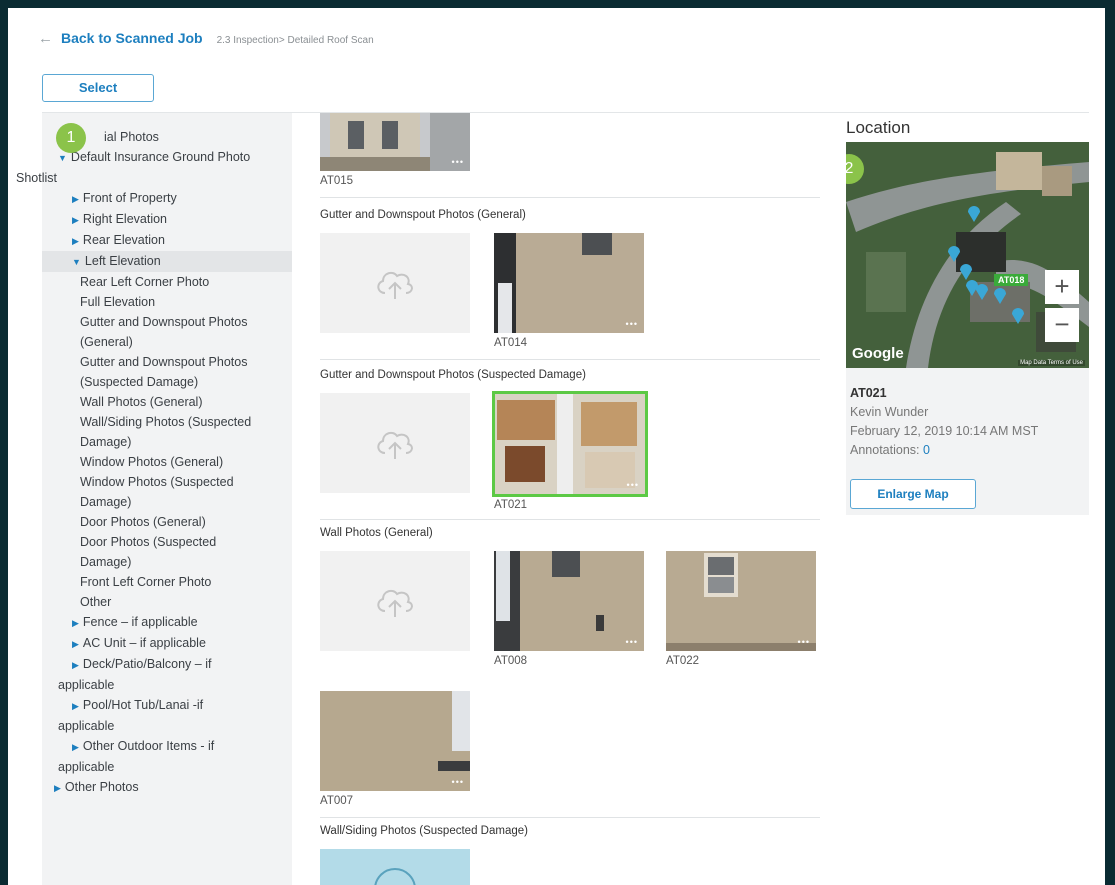 This screenshot has width=1115, height=885. Describe the element at coordinates (45, 38) in the screenshot. I see `back-arrow-icon: ←` at that location.